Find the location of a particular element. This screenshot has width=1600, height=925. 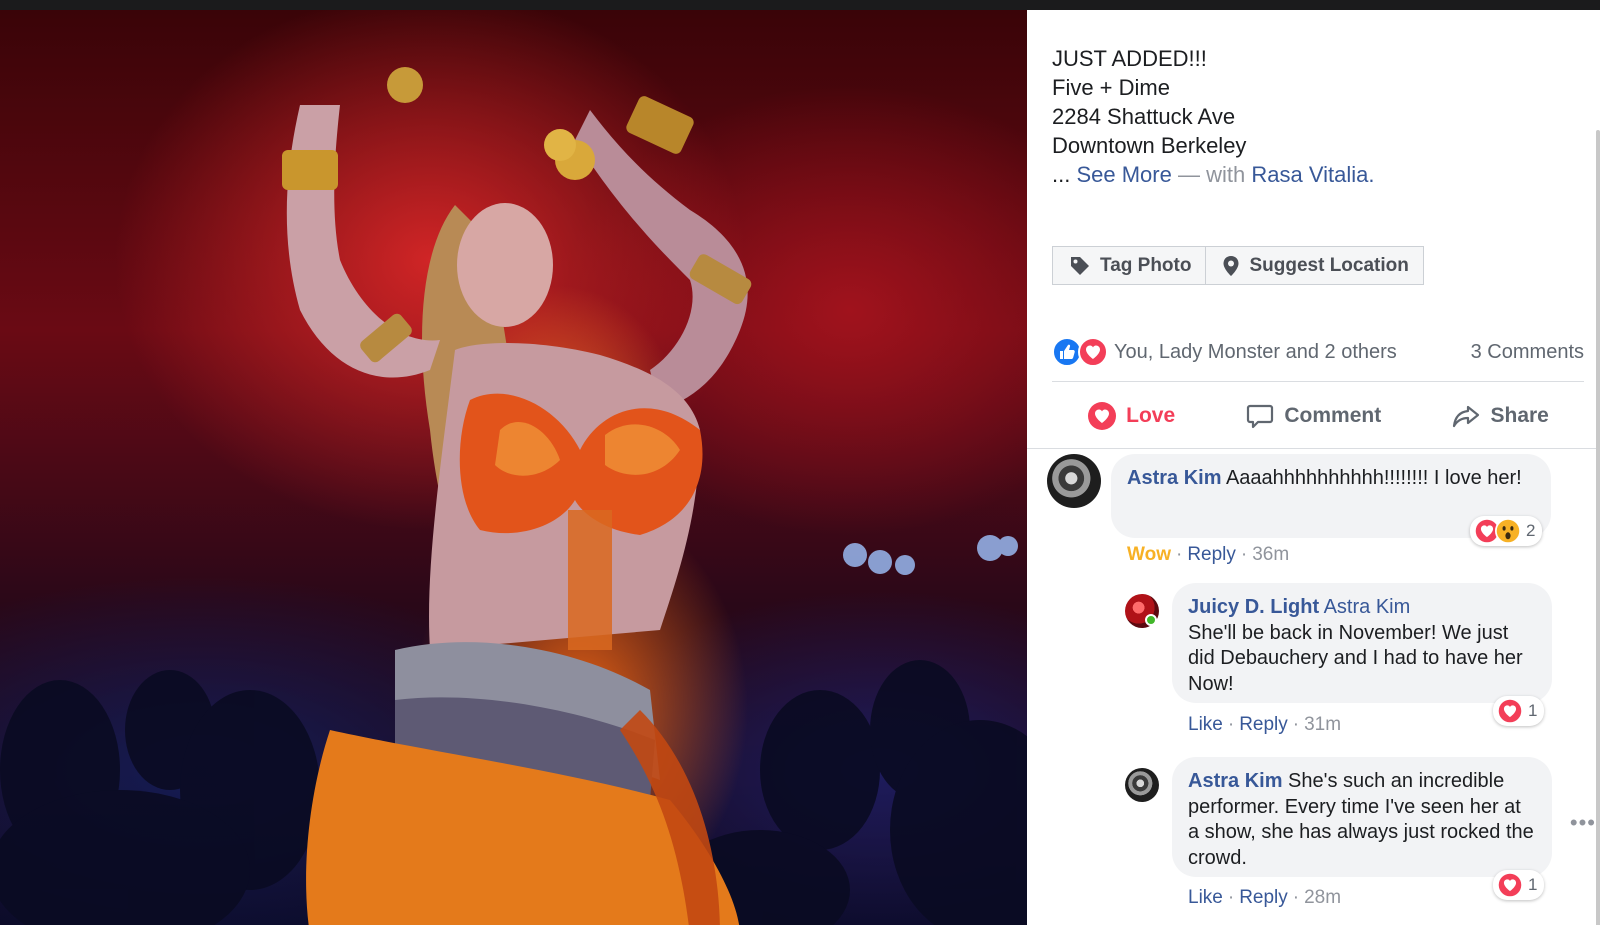

comment-meta: Wow · Reply · 36m is located at coordinates (1208, 555).